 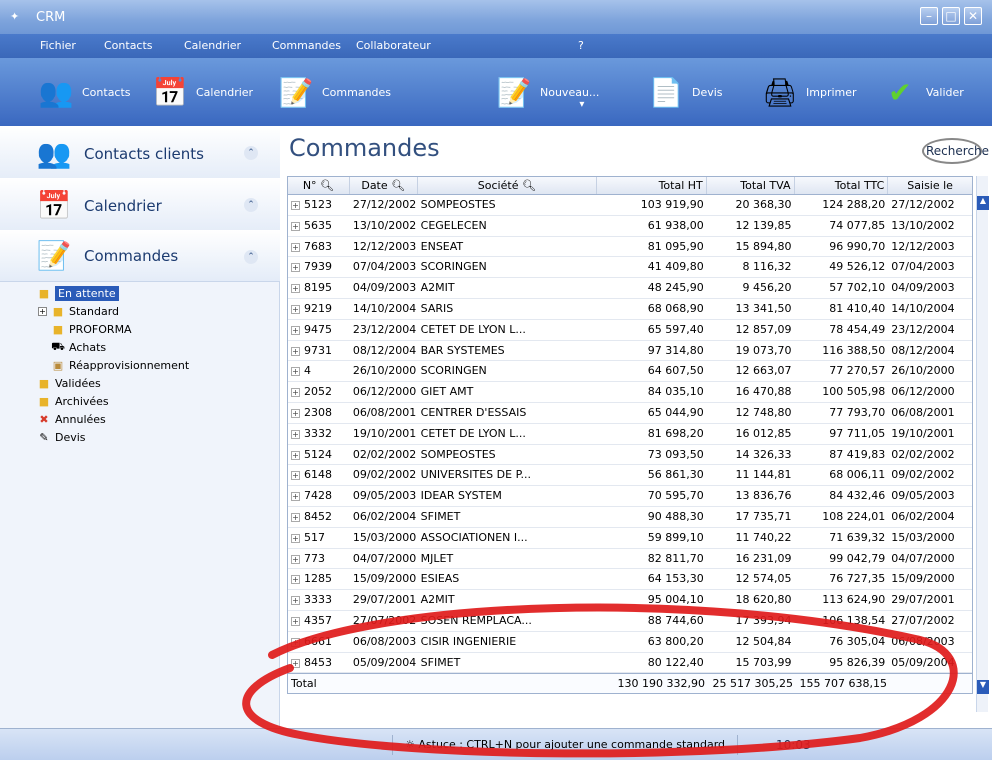 I want to click on toolbar-nouveau-button: 📝 Nouveau... ▾, so click(x=547, y=92).